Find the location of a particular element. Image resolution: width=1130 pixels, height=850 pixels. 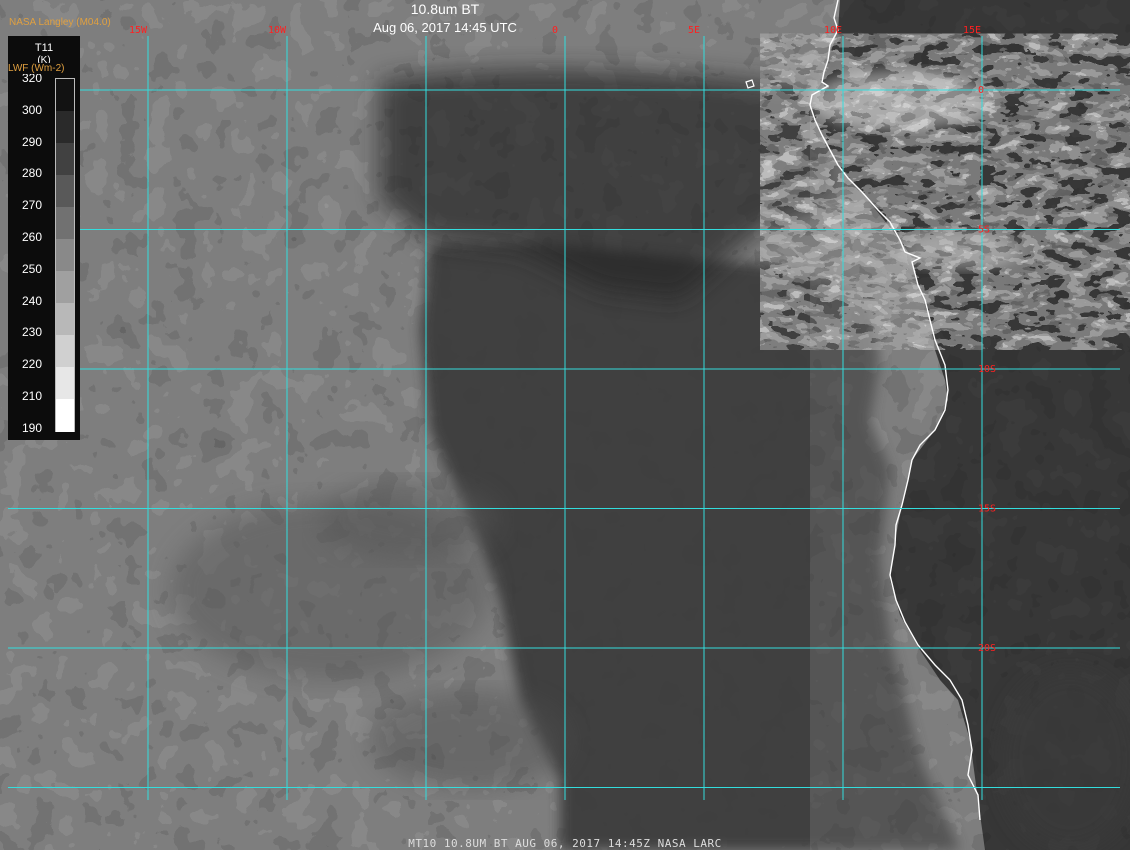

legend-sub-label: LWF (Wm-2) is located at coordinates (36, 68).